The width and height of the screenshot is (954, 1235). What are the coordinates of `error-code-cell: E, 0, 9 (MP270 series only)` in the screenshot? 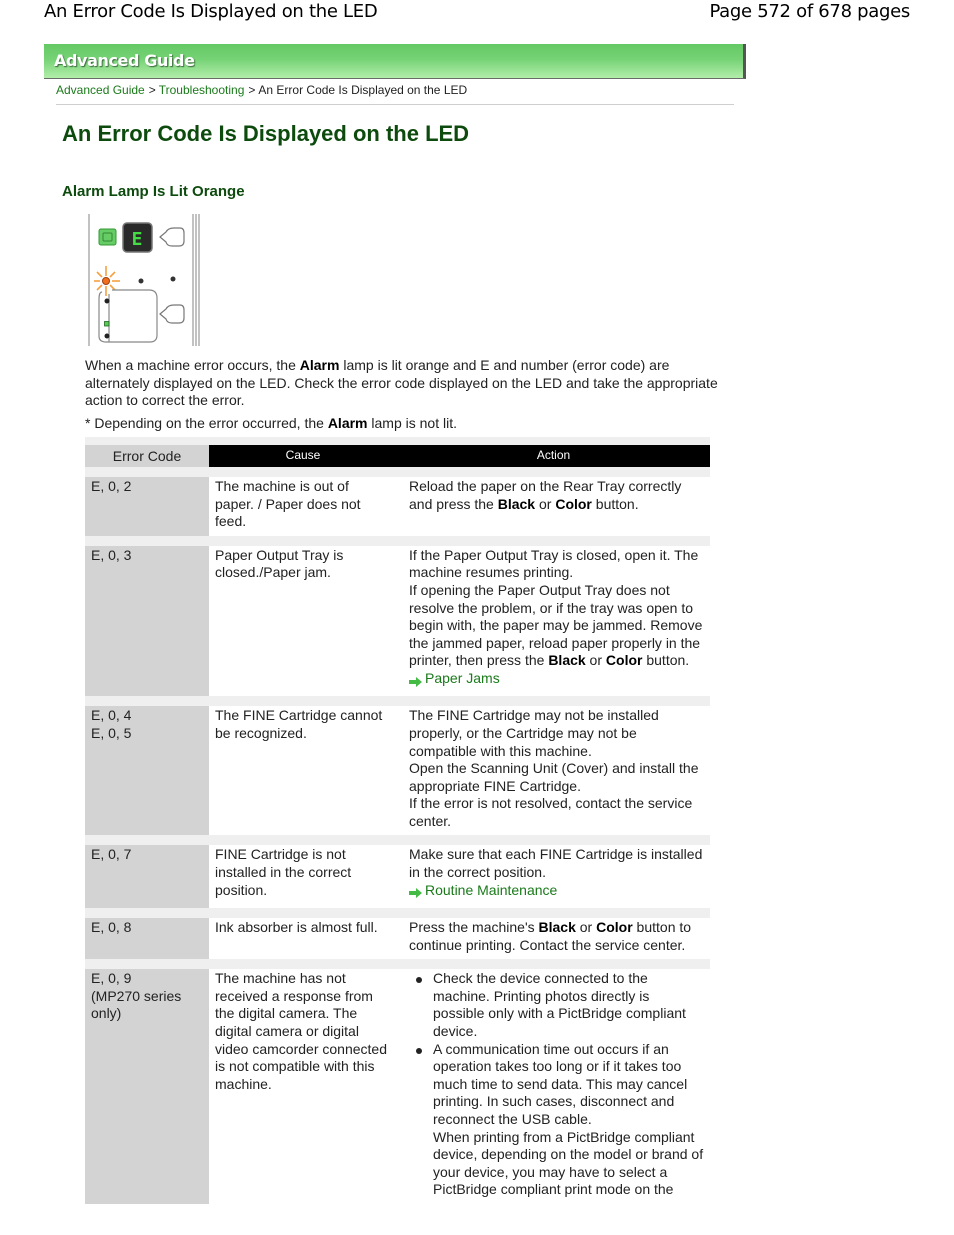 It's located at (147, 1086).